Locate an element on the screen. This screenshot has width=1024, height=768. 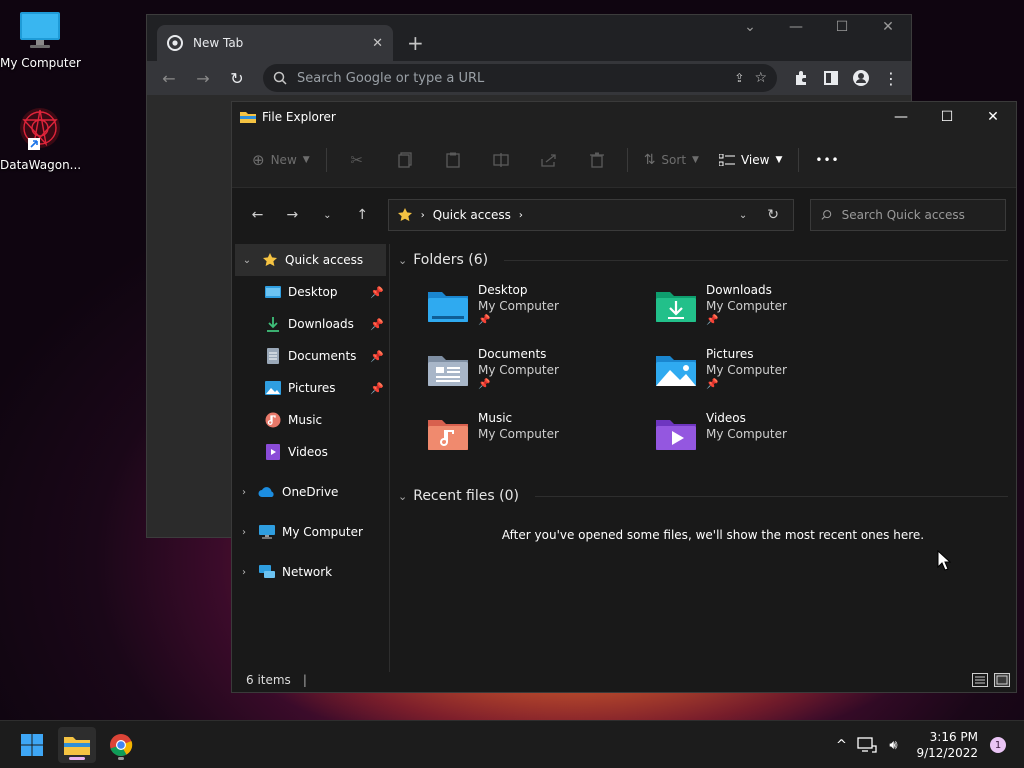
view-button: View ▼ is located at coordinates (750, 160).